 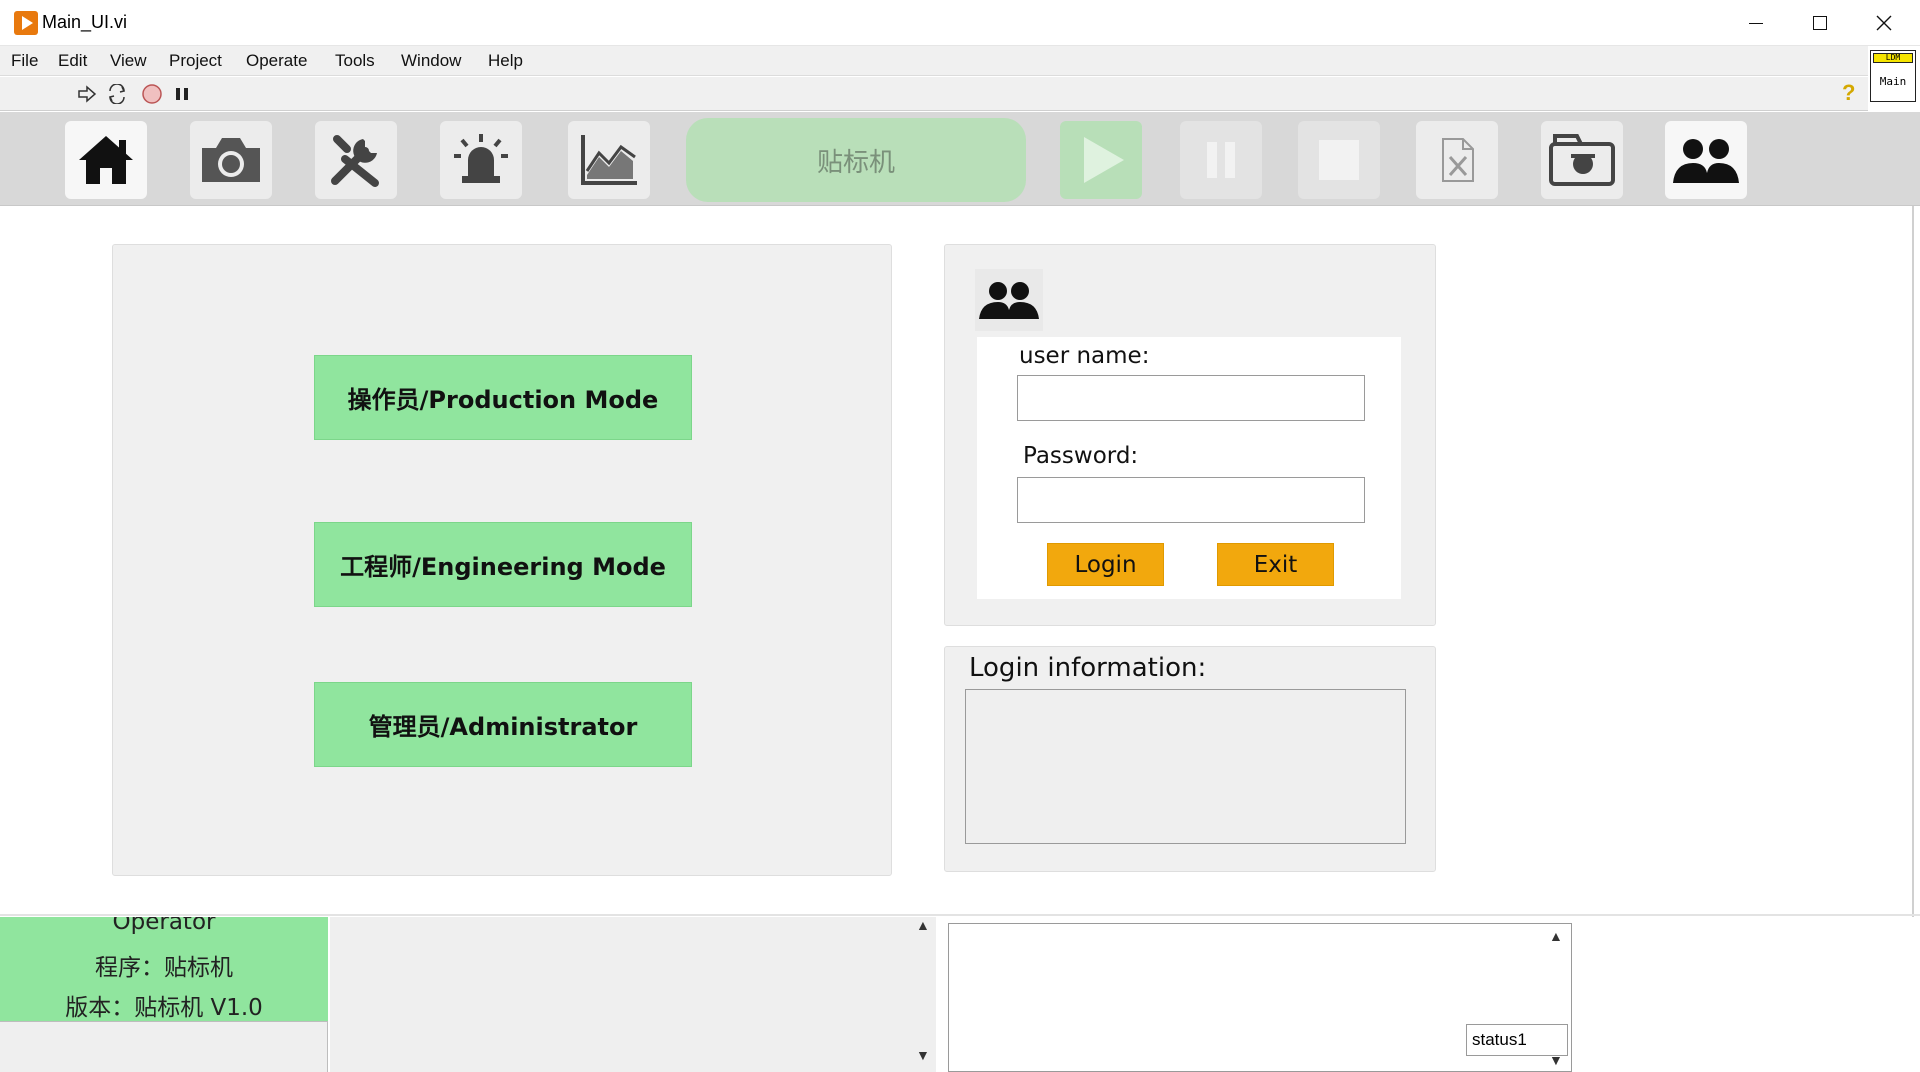 I want to click on maximize-button, so click(x=1820, y=23).